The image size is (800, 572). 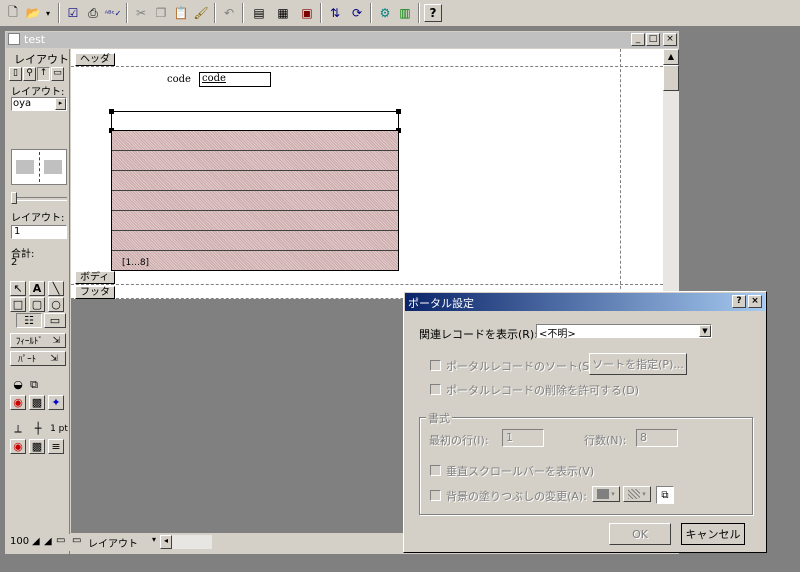 What do you see at coordinates (385, 13) in the screenshot?
I see `script-icon: ⚙` at bounding box center [385, 13].